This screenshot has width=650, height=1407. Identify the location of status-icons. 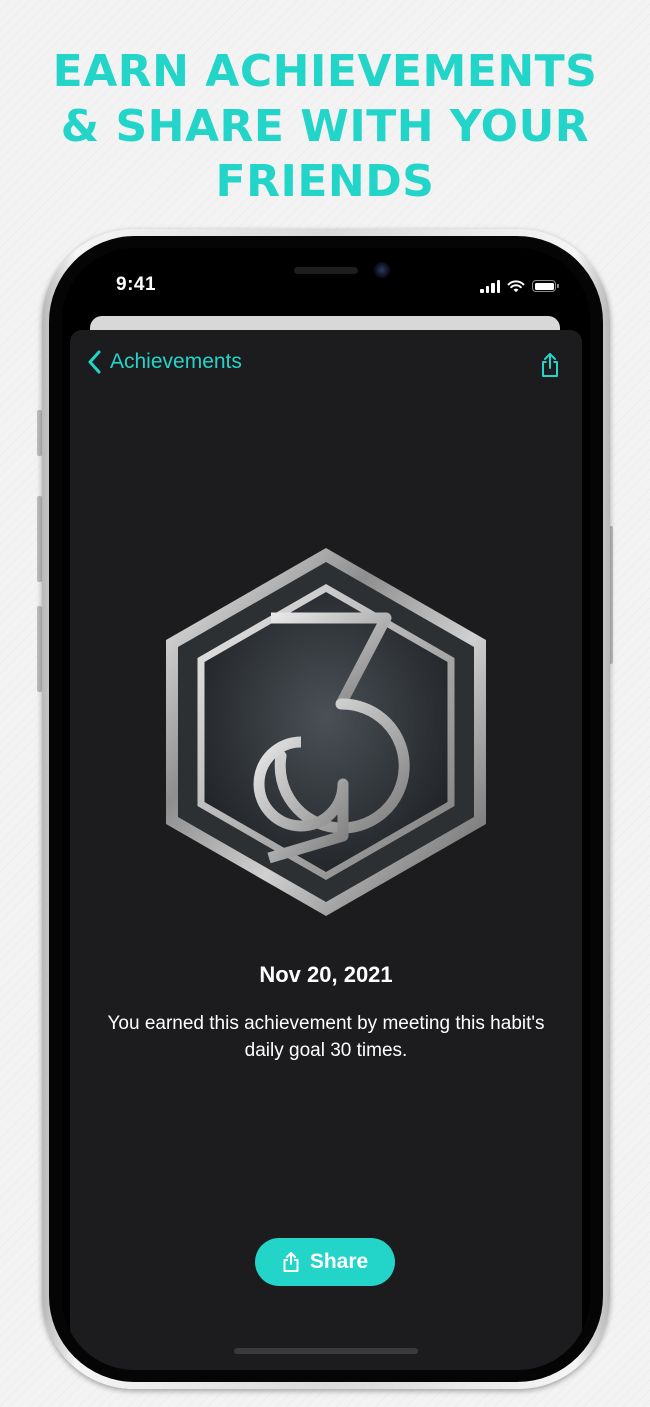
(519, 286).